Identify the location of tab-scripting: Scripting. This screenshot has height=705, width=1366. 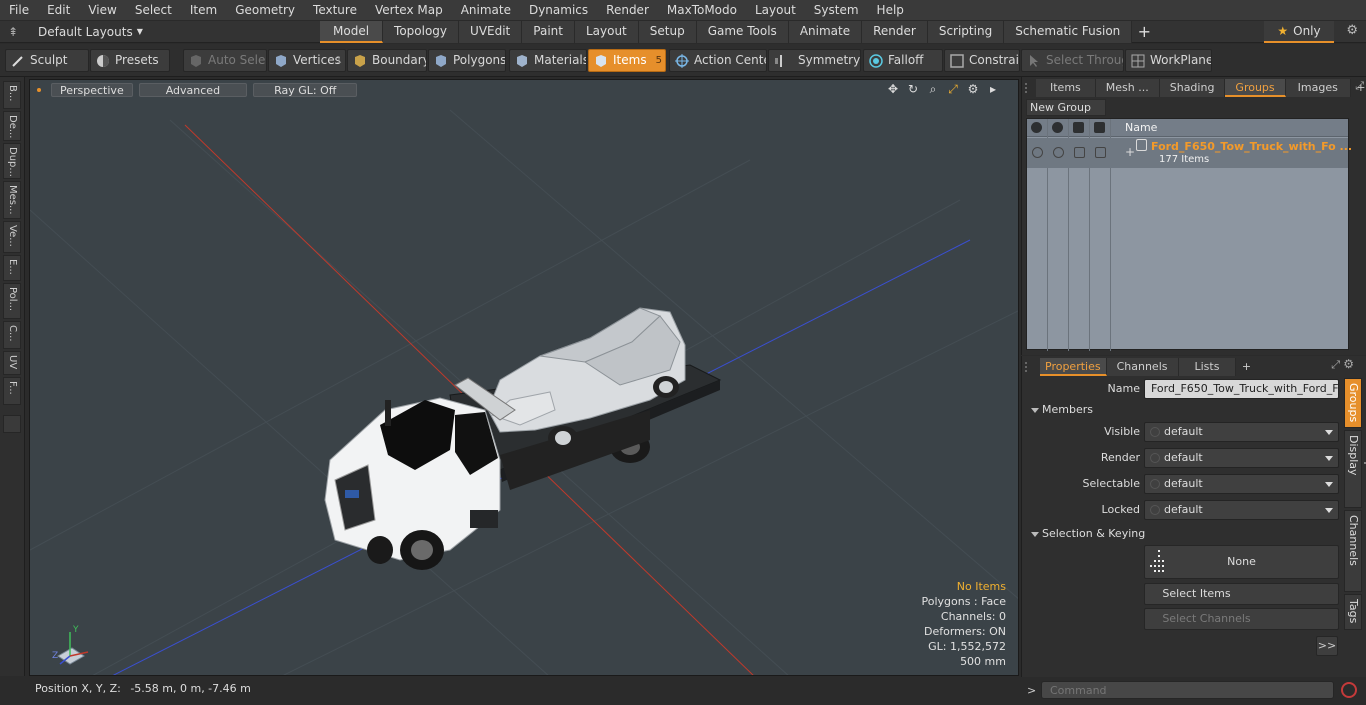
(966, 31).